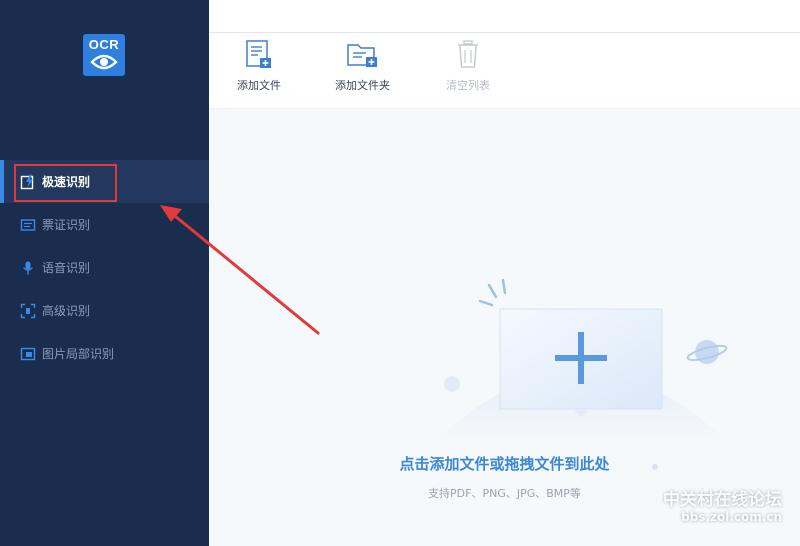 The width and height of the screenshot is (800, 546). I want to click on sidebar-item-label: 高级识别, so click(66, 311).